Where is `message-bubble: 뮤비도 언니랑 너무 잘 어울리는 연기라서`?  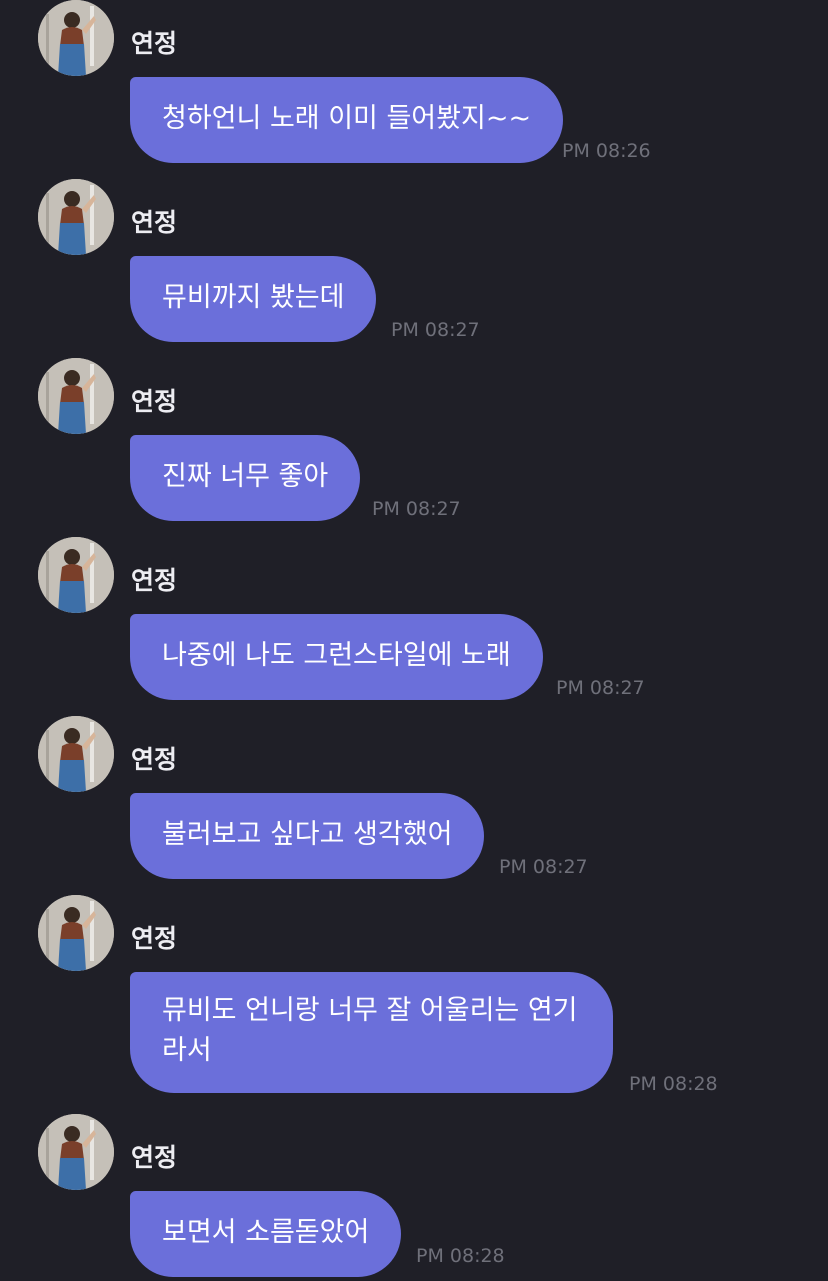 message-bubble: 뮤비도 언니랑 너무 잘 어울리는 연기라서 is located at coordinates (371, 1032).